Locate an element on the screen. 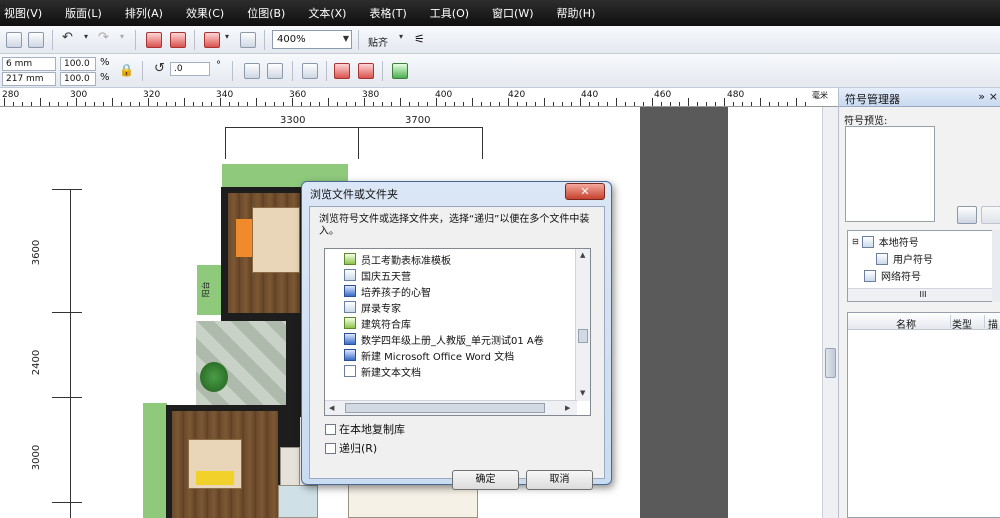 This screenshot has height=518, width=1000. menu-bitmaps: 位图(B) is located at coordinates (266, 13).